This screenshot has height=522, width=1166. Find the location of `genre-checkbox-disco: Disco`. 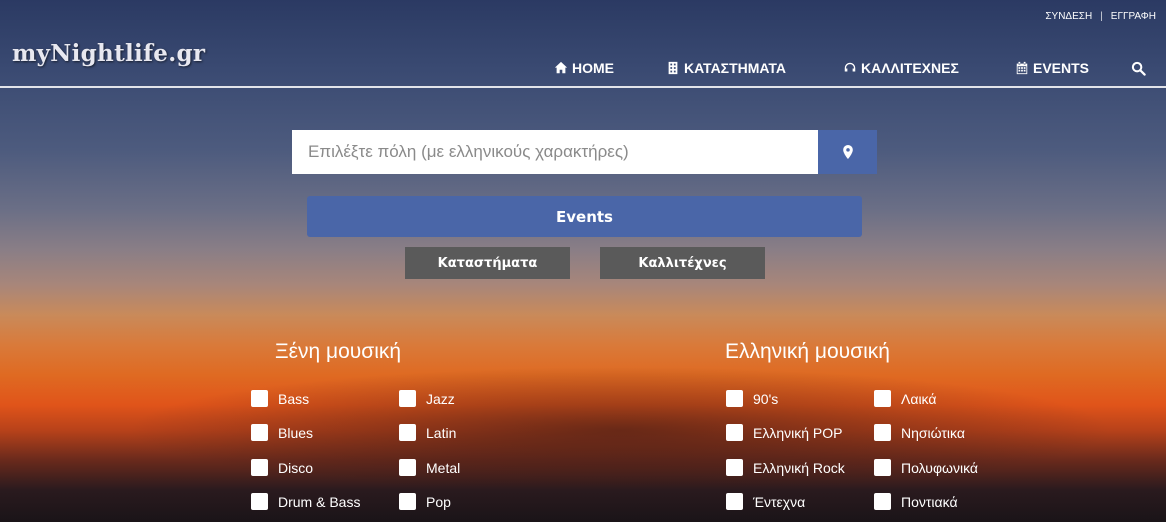

genre-checkbox-disco: Disco is located at coordinates (282, 467).